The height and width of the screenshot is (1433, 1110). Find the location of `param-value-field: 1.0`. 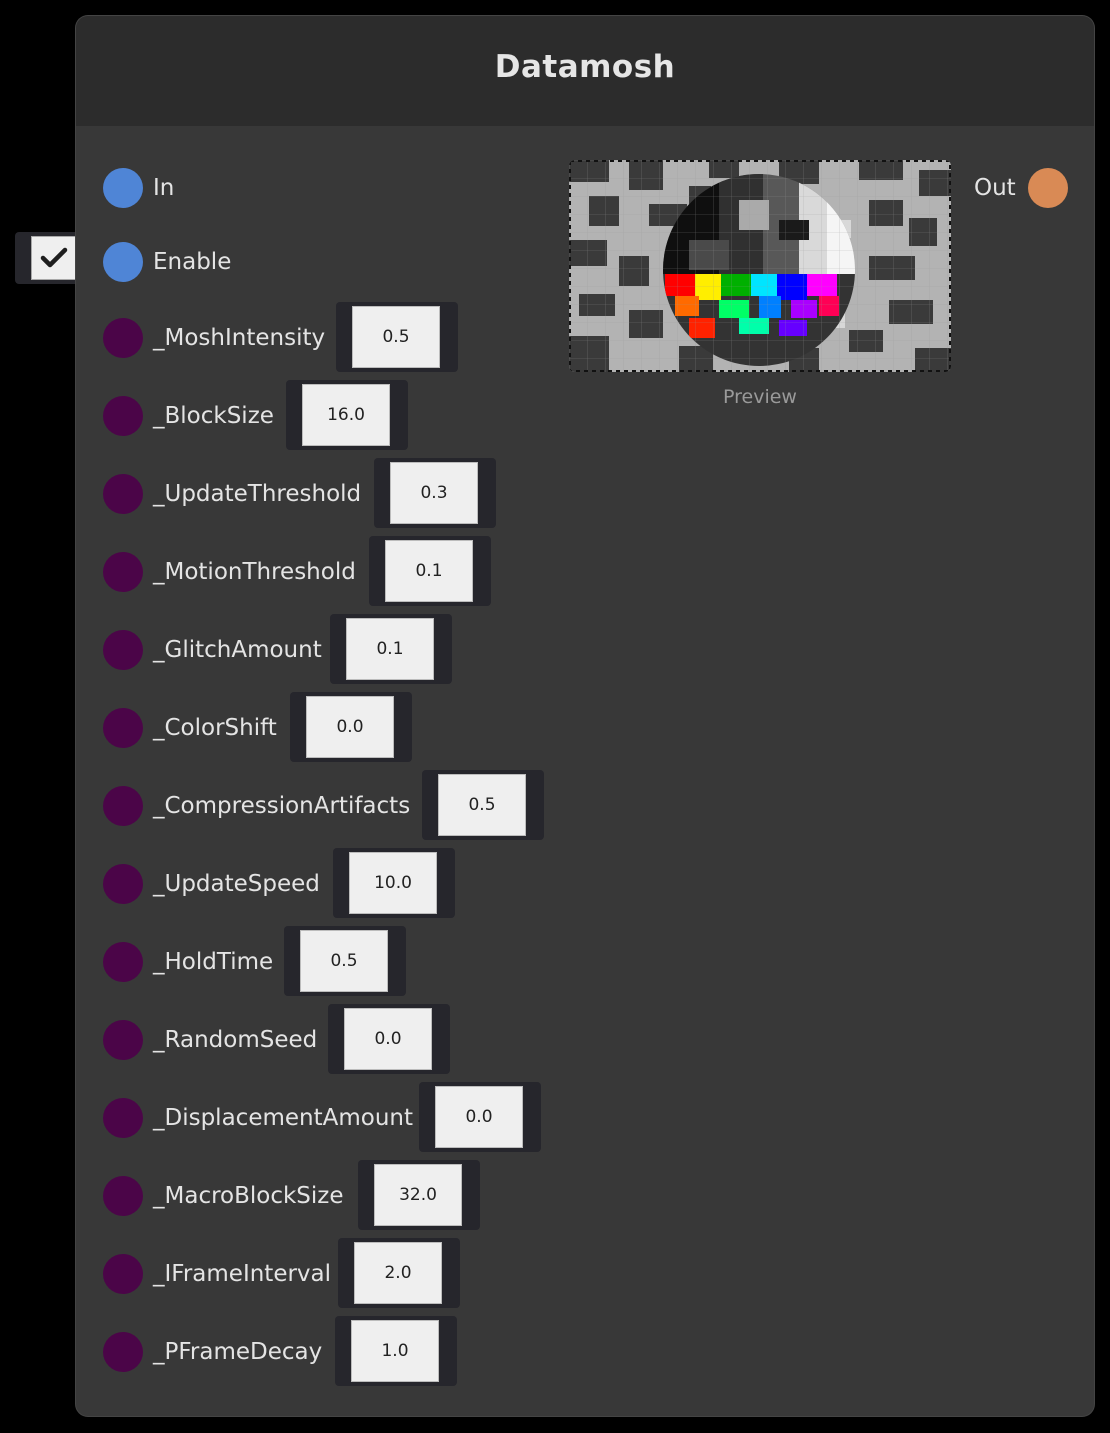

param-value-field: 1.0 is located at coordinates (395, 1351).